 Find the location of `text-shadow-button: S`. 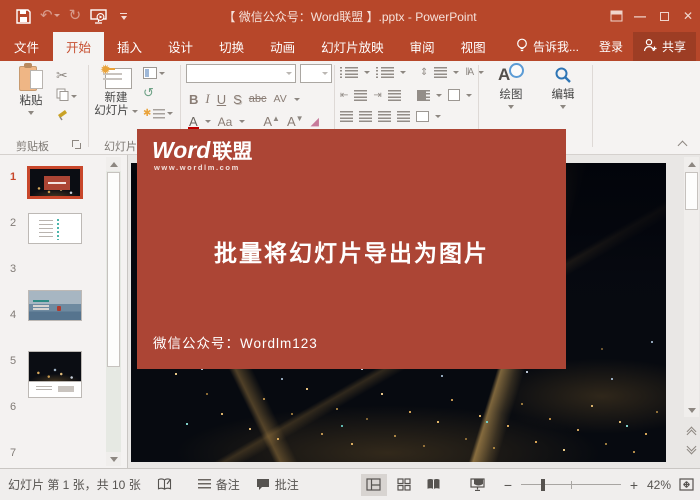

text-shadow-button: S is located at coordinates (237, 99).